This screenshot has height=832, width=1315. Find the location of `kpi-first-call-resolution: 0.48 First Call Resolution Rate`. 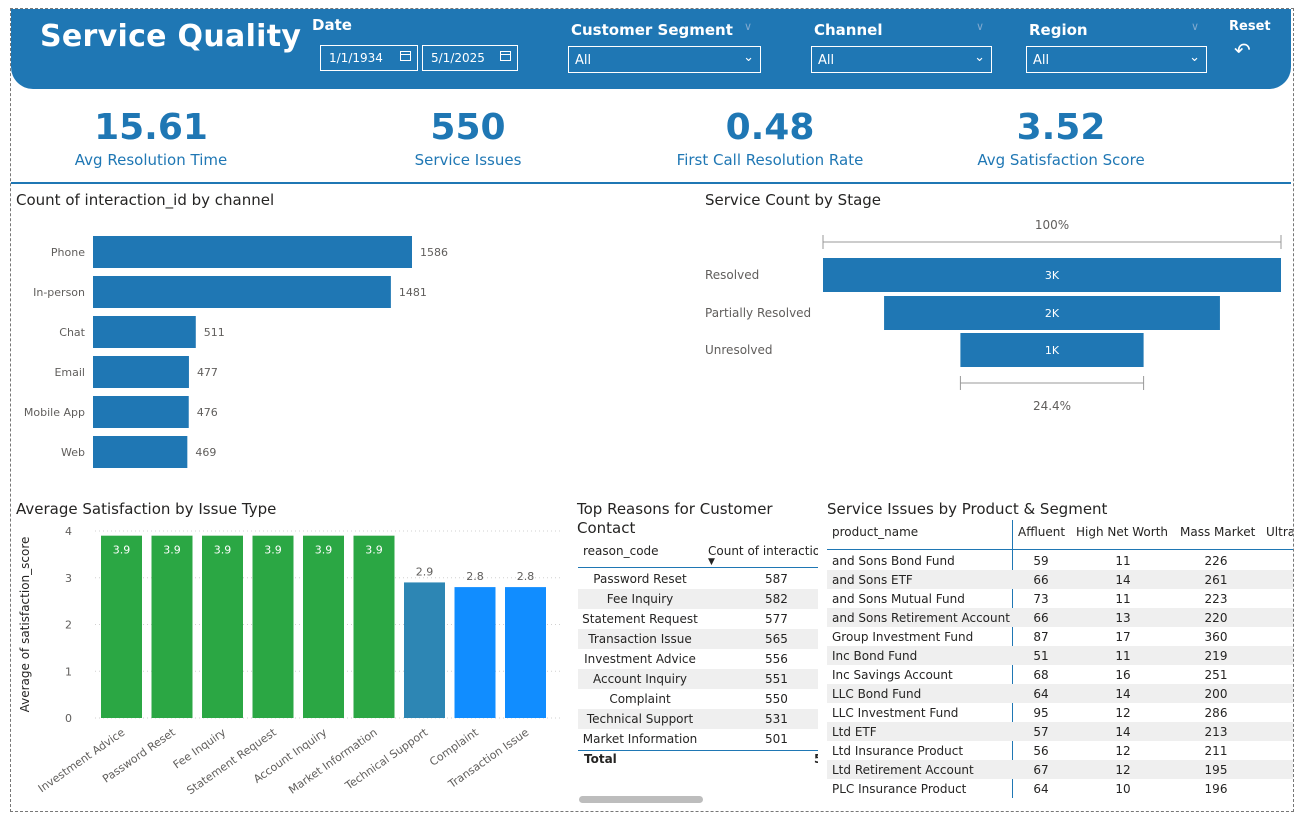

kpi-first-call-resolution: 0.48 First Call Resolution Rate is located at coordinates (770, 138).